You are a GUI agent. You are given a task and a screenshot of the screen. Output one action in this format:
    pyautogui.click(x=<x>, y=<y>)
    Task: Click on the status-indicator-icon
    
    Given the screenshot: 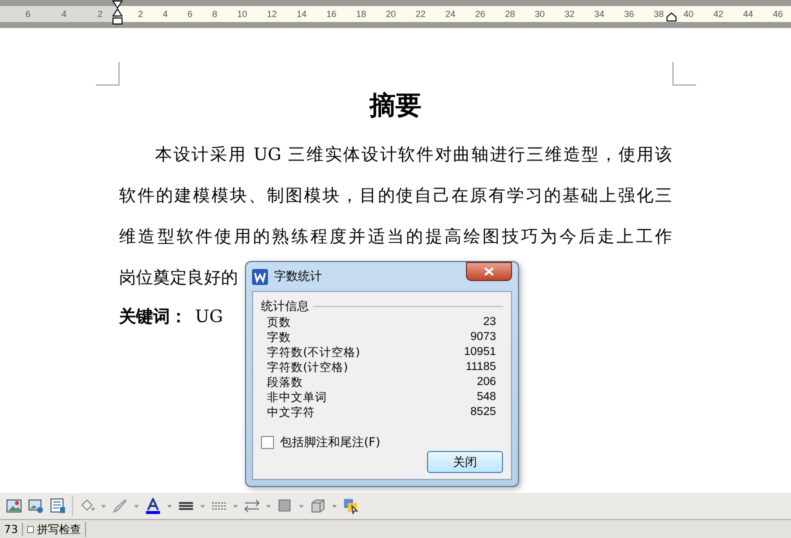 What is the action you would take?
    pyautogui.click(x=30, y=529)
    